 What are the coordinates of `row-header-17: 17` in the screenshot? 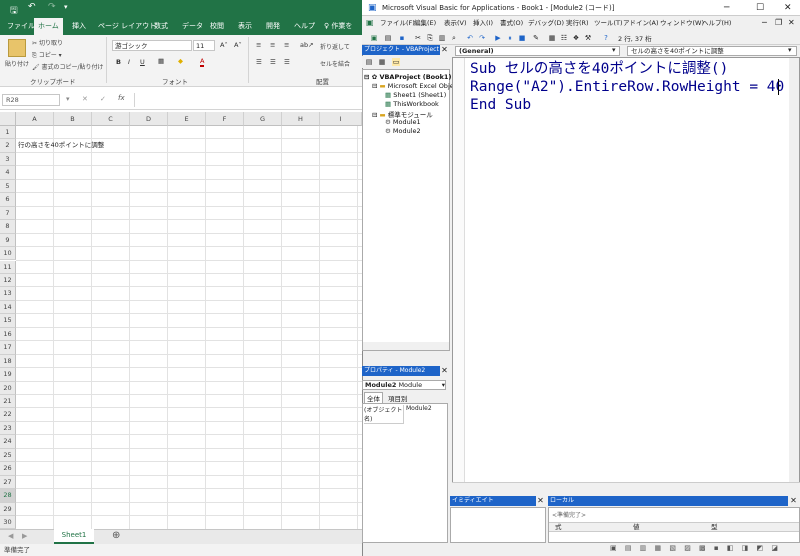 It's located at (8, 348).